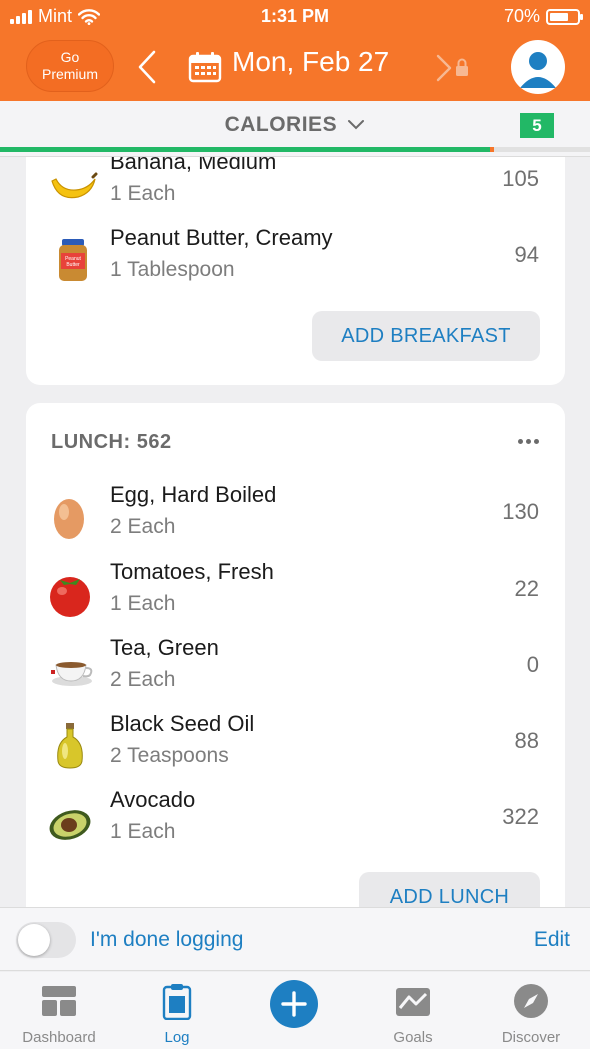 The image size is (590, 1049). I want to click on tab-dashboard: Dashboard, so click(59, 1010).